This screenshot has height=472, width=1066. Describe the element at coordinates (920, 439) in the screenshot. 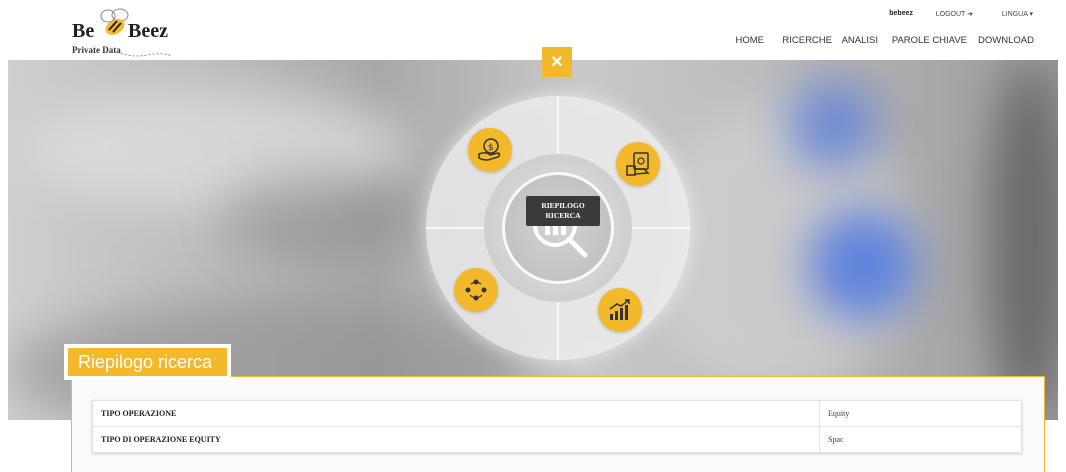

I see `row-value: Spac` at that location.